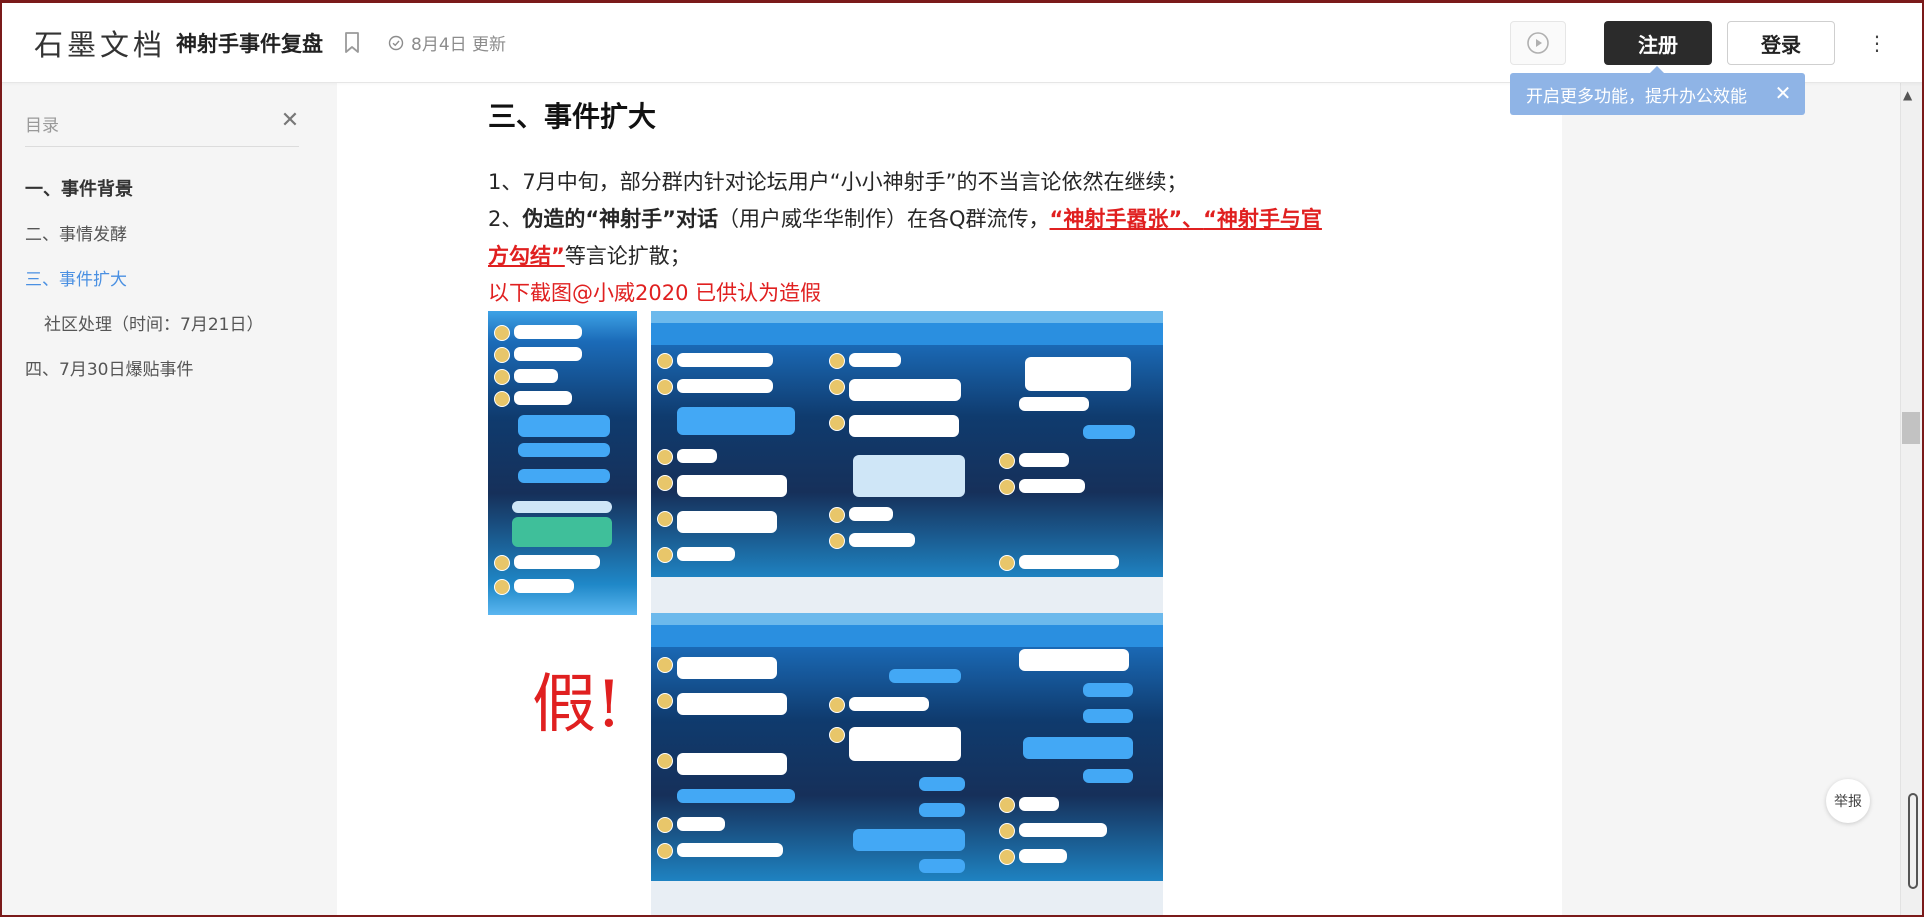 Image resolution: width=1924 pixels, height=917 pixels. What do you see at coordinates (883, 219) in the screenshot?
I see `para2-middle: （用户威华华制作）在各Q群流传，` at bounding box center [883, 219].